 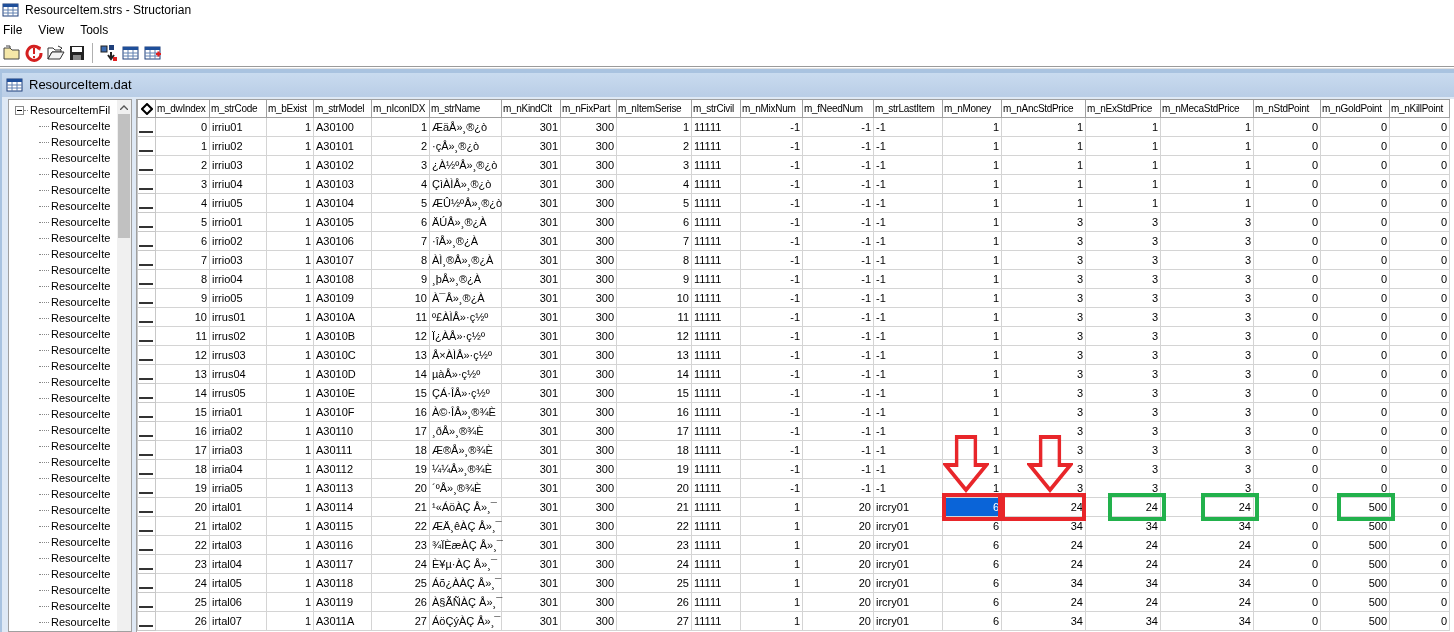 What do you see at coordinates (1043, 108) in the screenshot?
I see `column-header: m_nAncStdPrice` at bounding box center [1043, 108].